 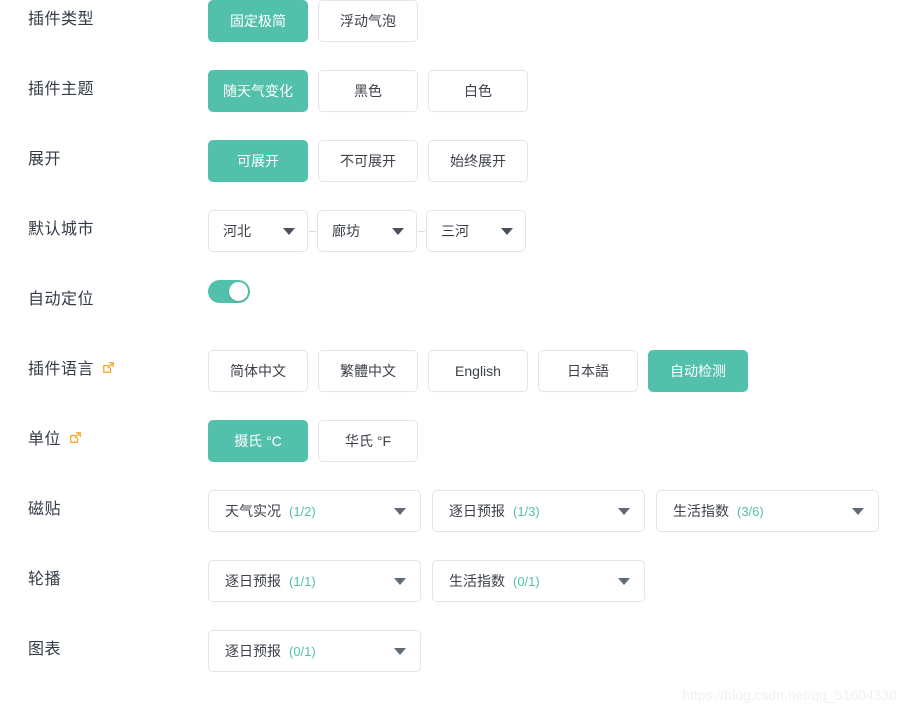 I want to click on option-button-plugin_theme-2: 白色, so click(x=478, y=91).